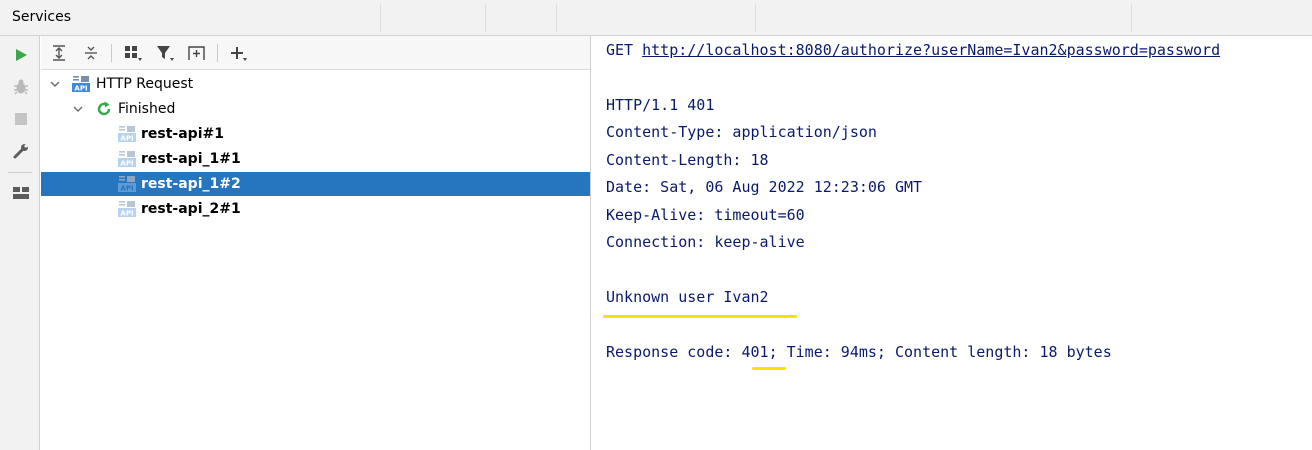 The width and height of the screenshot is (1312, 450). I want to click on summary-prefix: Response code:, so click(674, 352).